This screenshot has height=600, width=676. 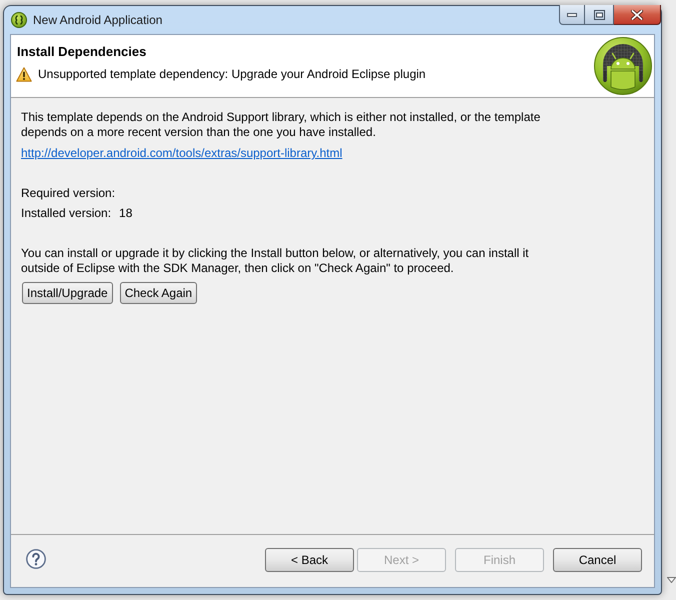 I want to click on minimize-button, so click(x=572, y=15).